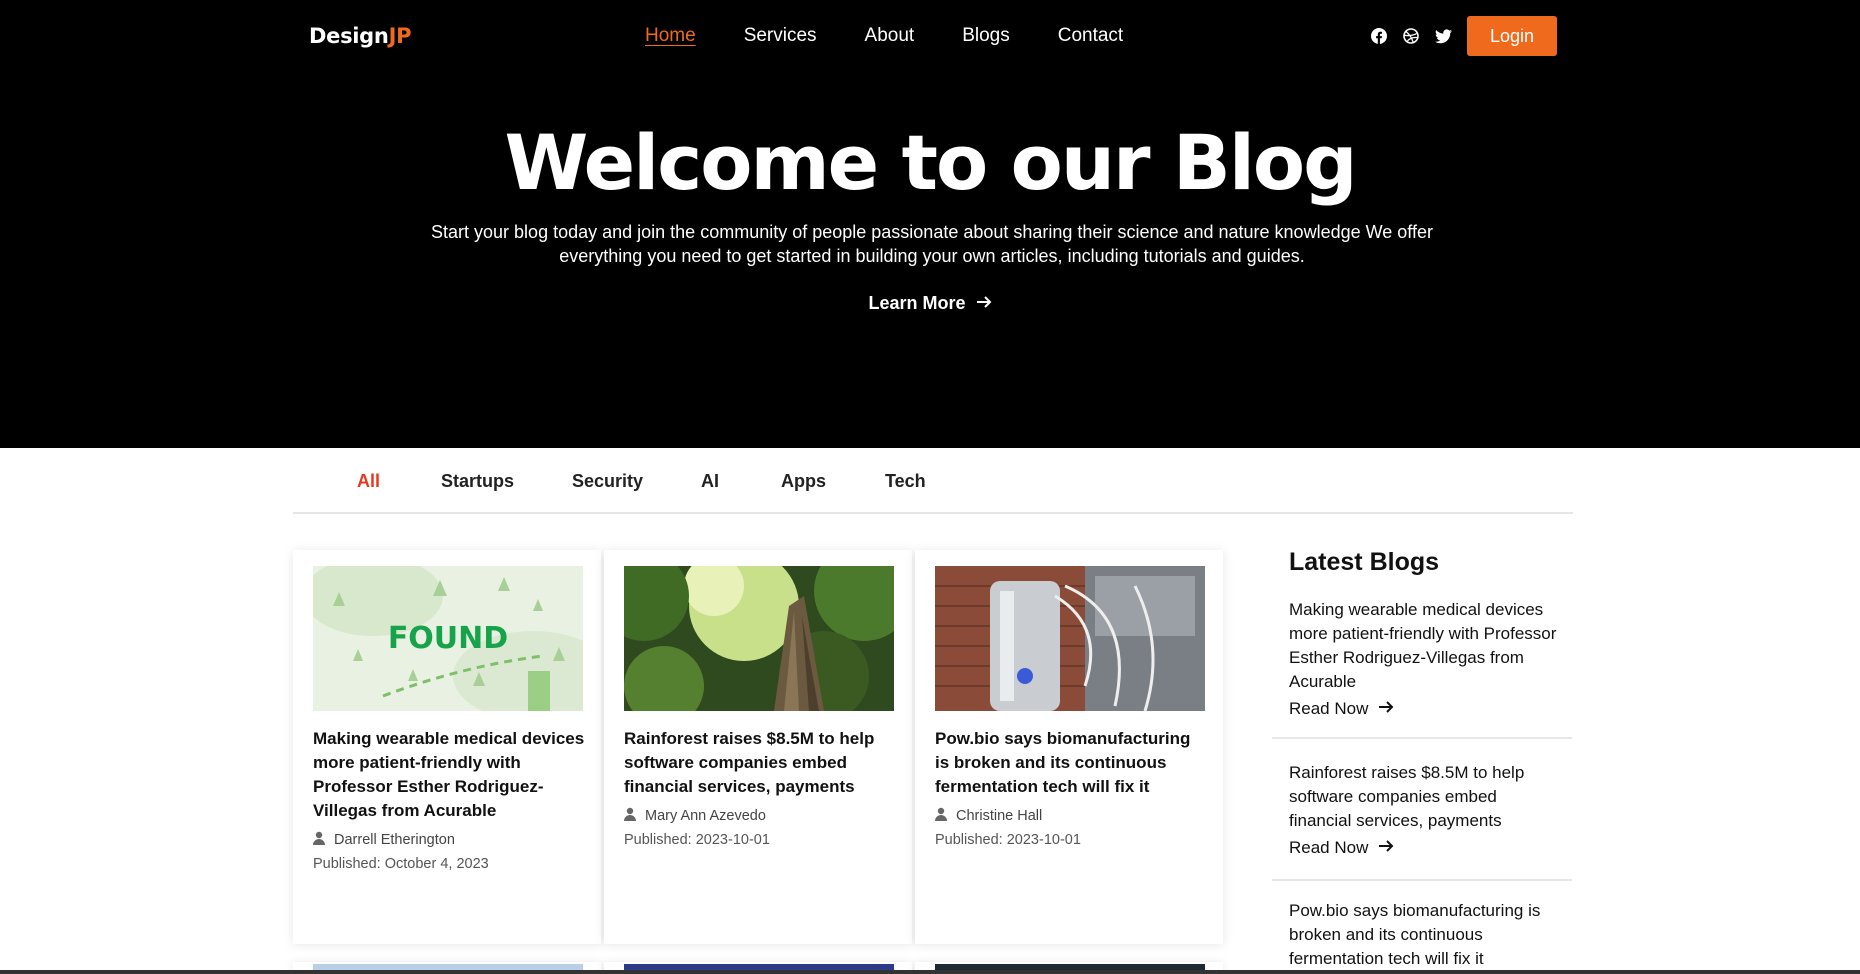 This screenshot has height=974, width=1860. I want to click on main-nav: Home Services About Blogs Contact, so click(884, 36).